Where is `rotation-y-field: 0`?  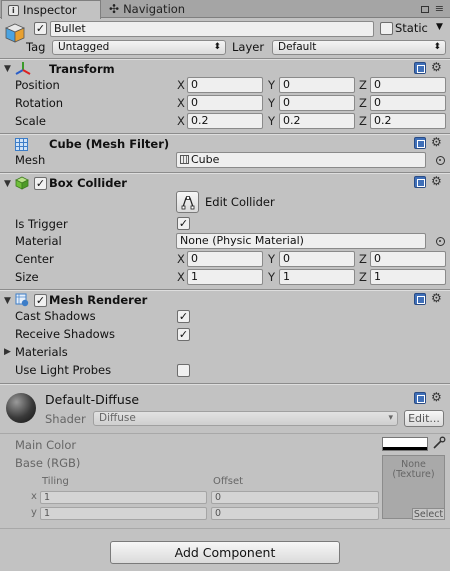 rotation-y-field: 0 is located at coordinates (317, 103).